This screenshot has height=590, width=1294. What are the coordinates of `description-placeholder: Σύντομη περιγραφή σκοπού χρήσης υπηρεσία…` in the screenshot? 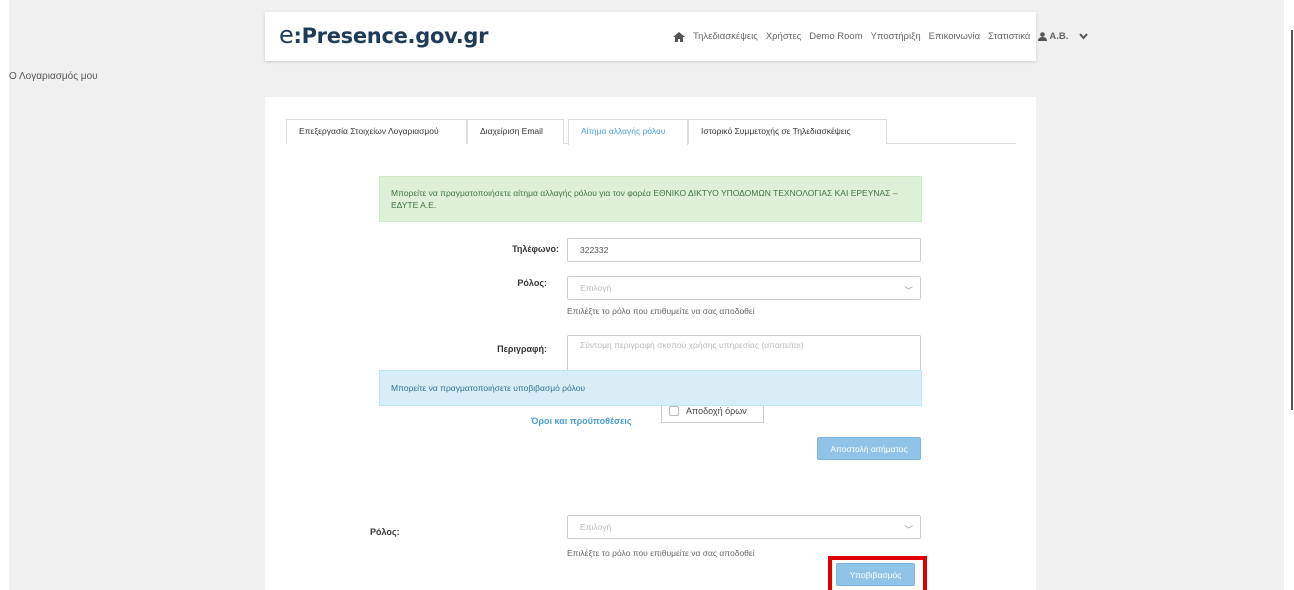 It's located at (692, 345).